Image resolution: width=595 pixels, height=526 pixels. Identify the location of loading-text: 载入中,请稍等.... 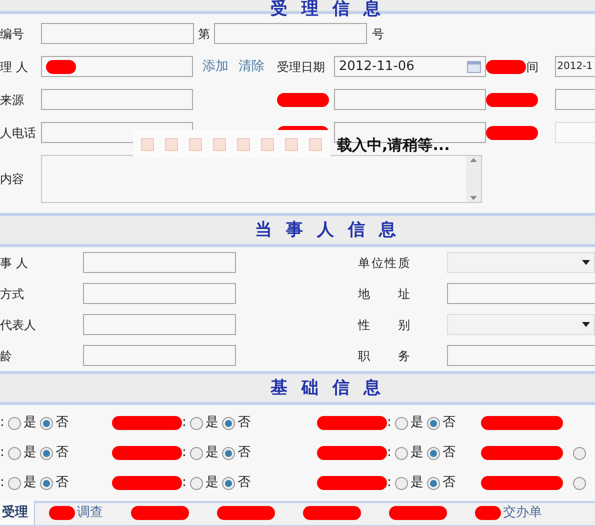
(393, 145).